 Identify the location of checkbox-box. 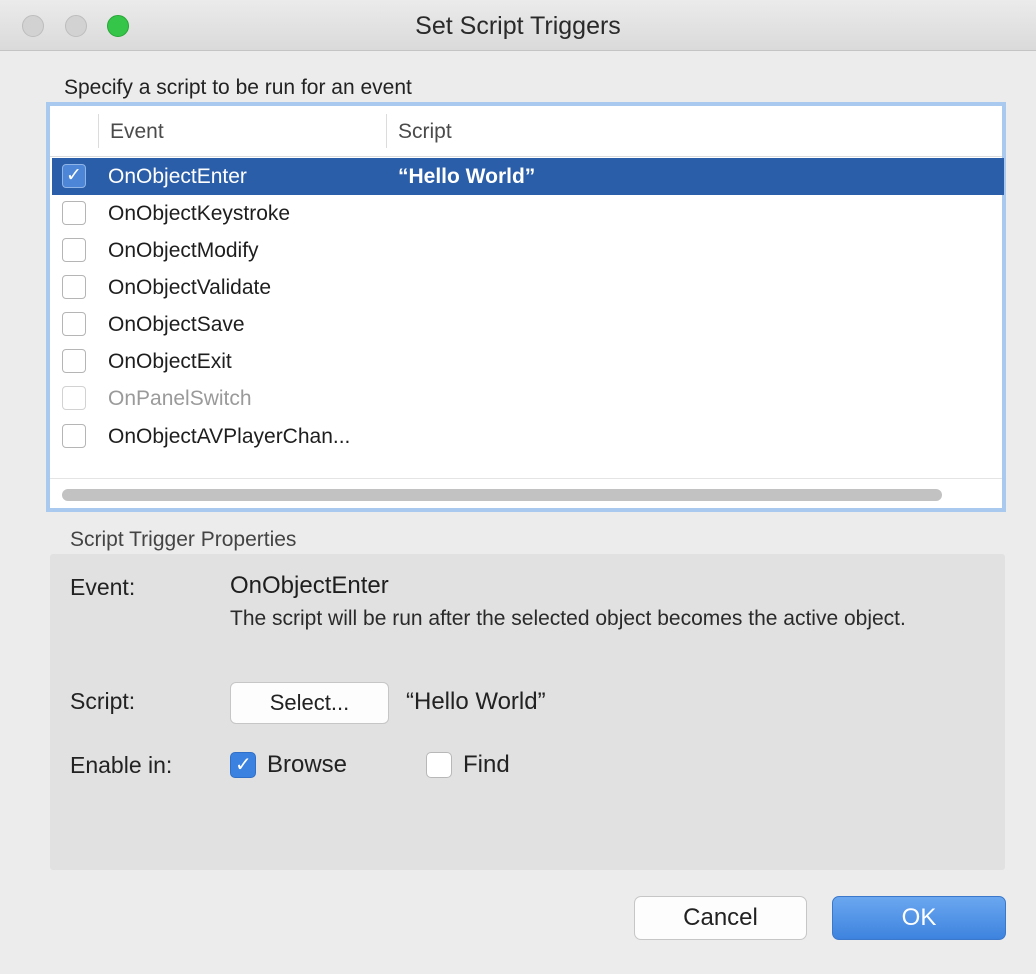
(439, 765).